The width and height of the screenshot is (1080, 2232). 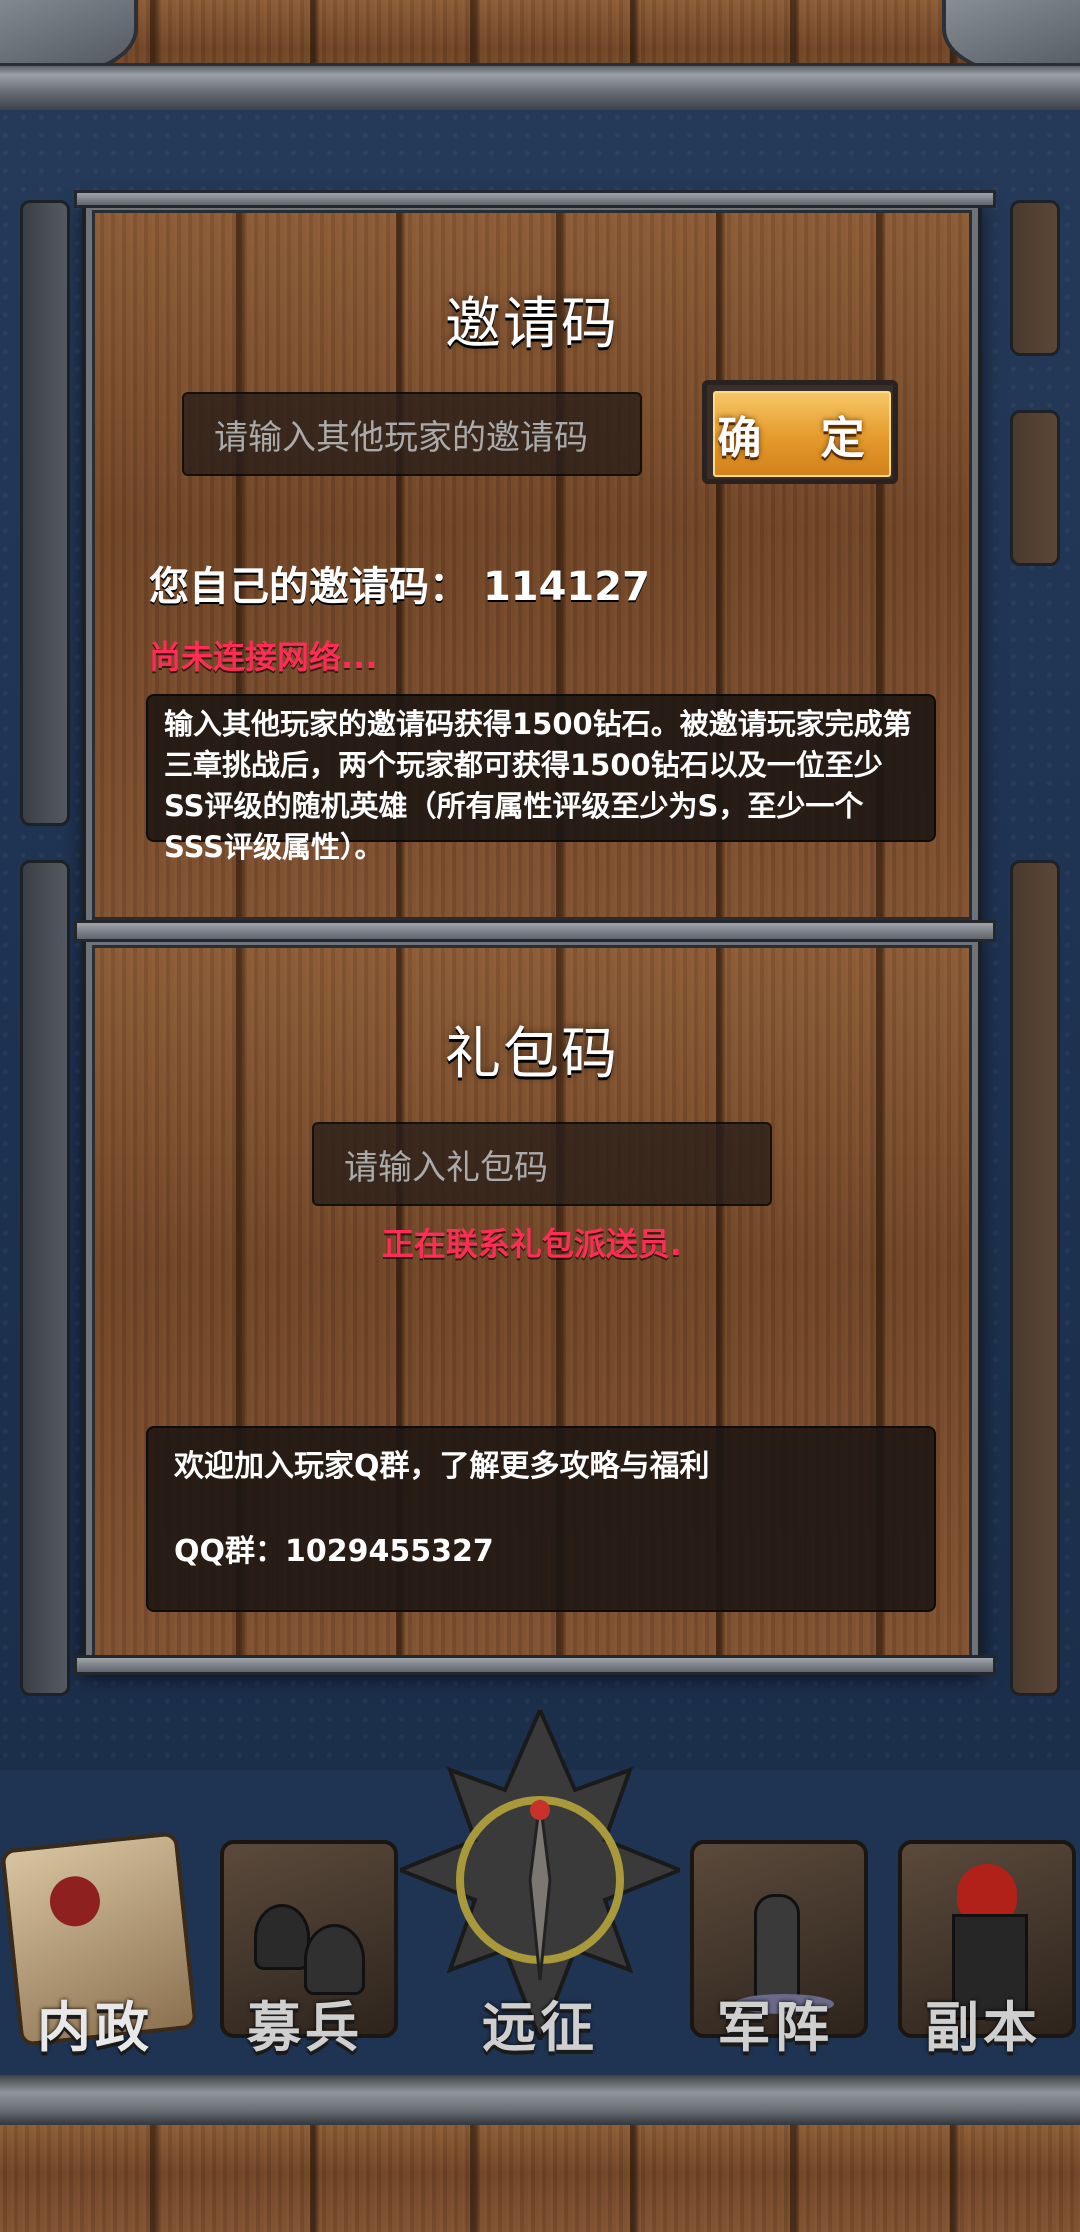 I want to click on invite-title: 邀请码, so click(x=532, y=324).